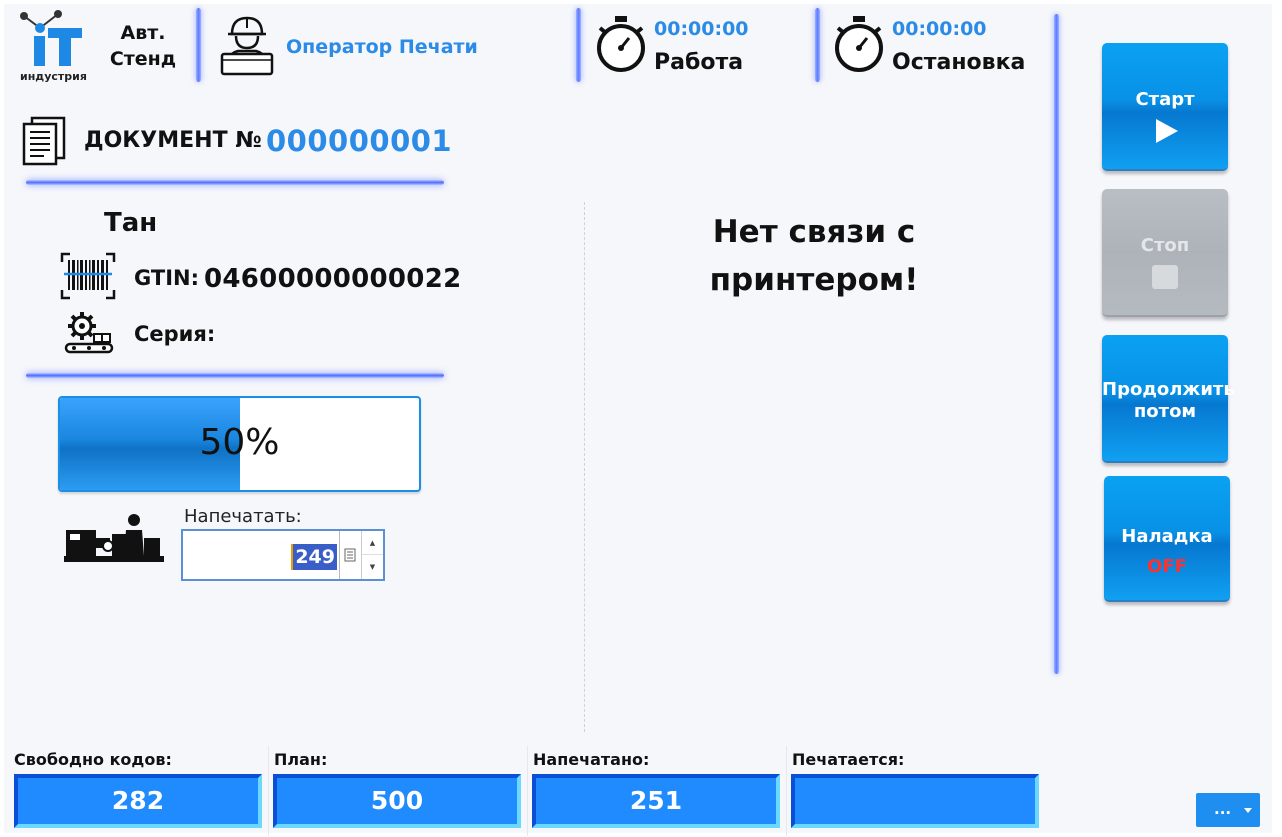  What do you see at coordinates (959, 62) in the screenshot?
I see `stop-timer-label: Остановка` at bounding box center [959, 62].